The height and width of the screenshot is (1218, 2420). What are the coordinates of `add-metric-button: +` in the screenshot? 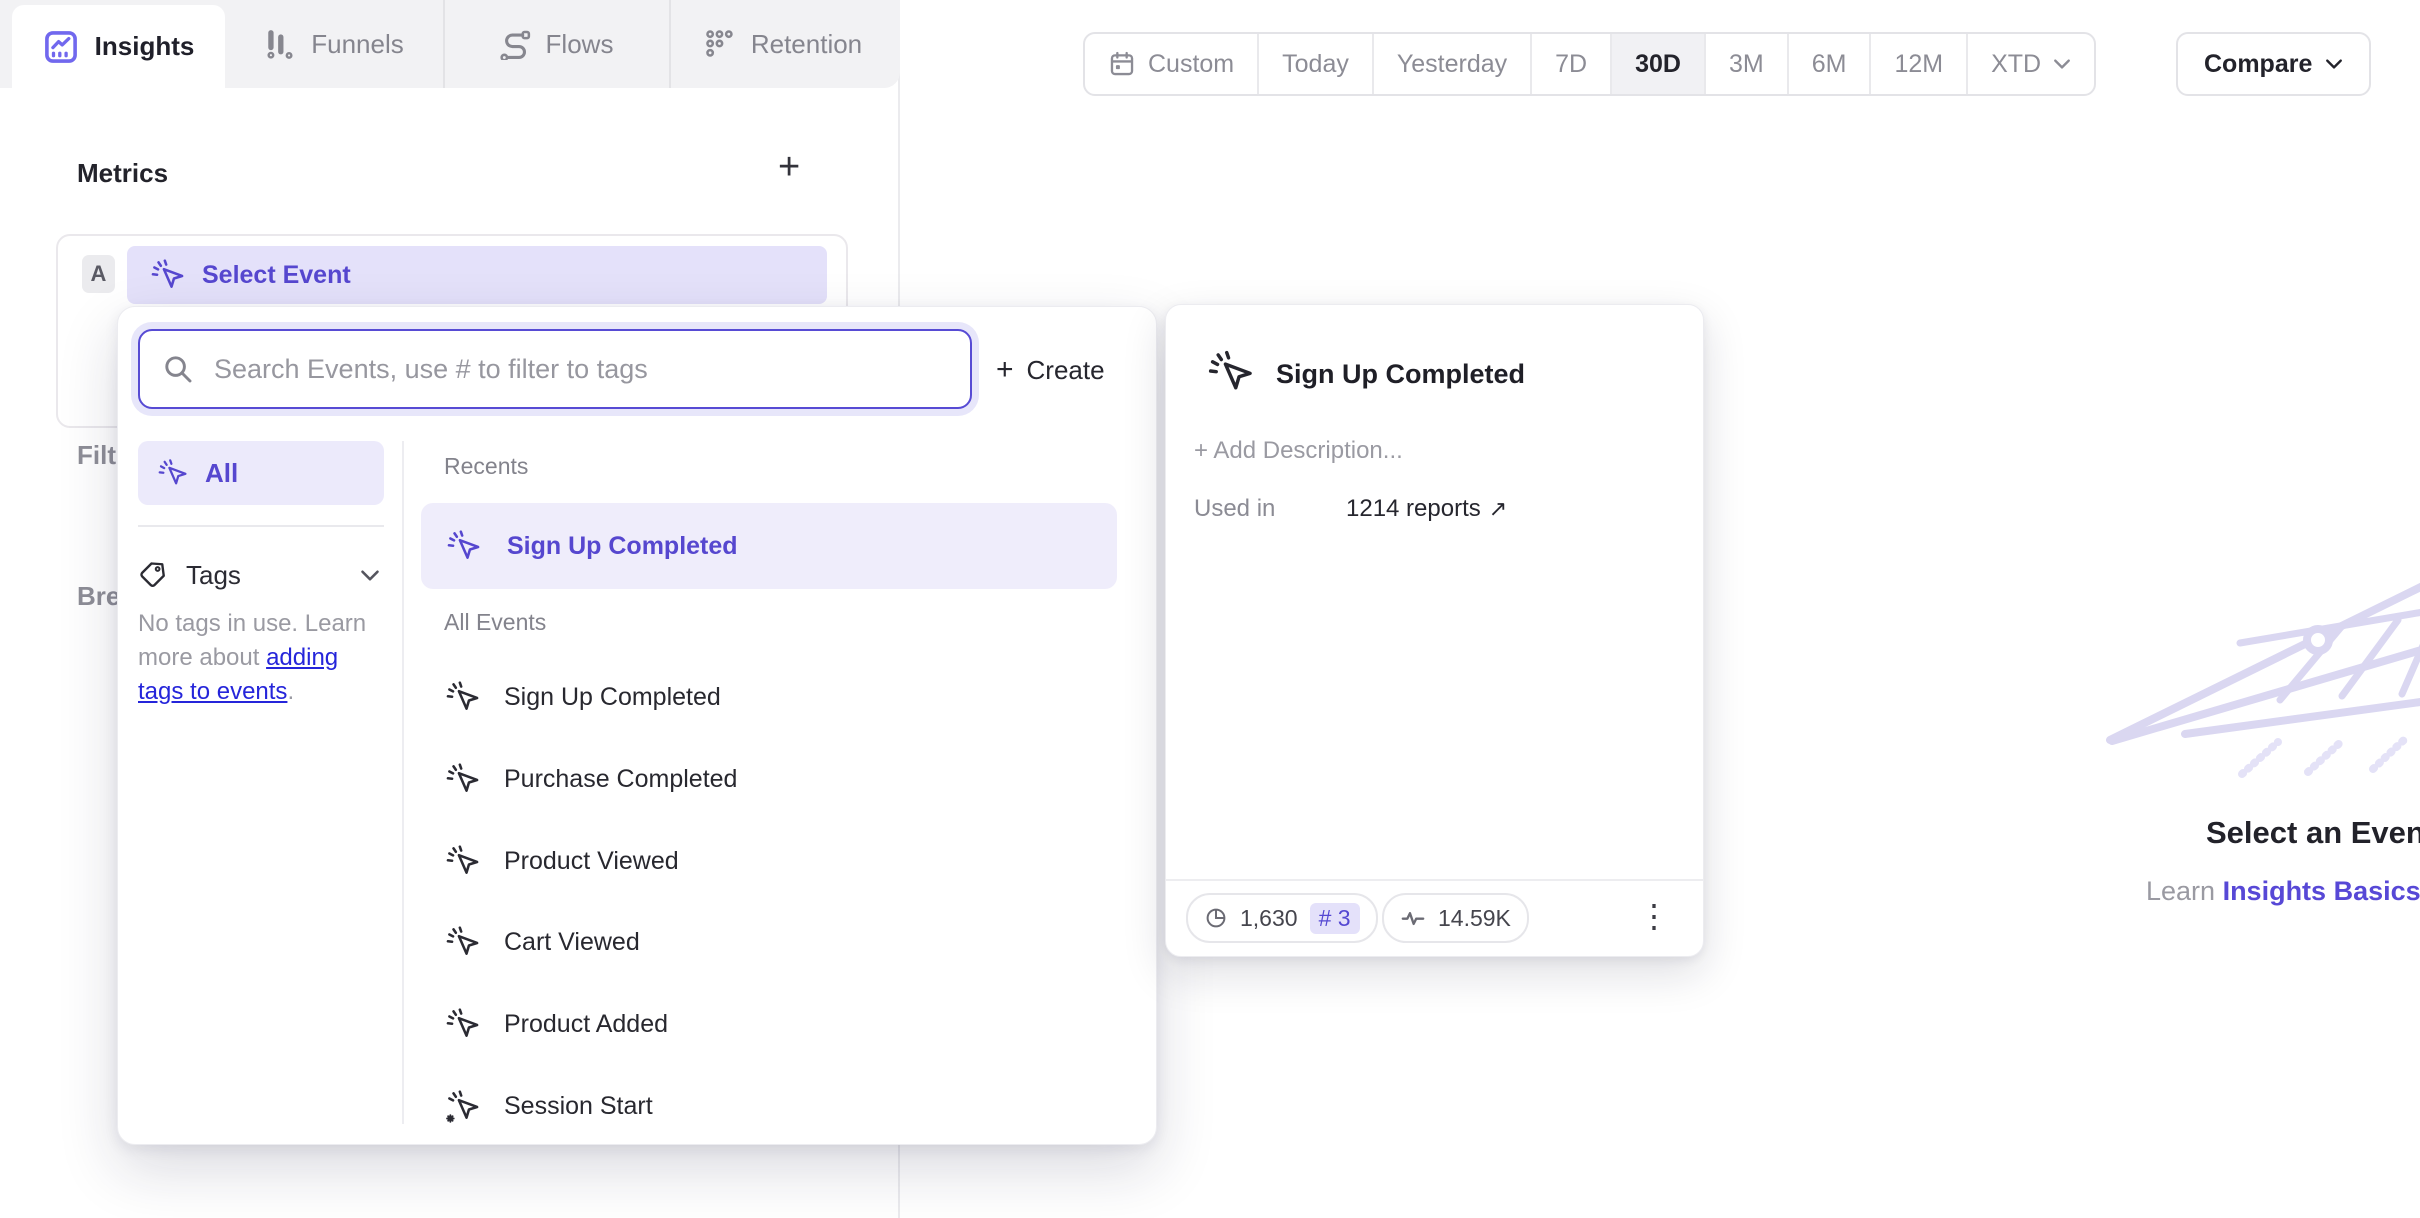 It's located at (789, 167).